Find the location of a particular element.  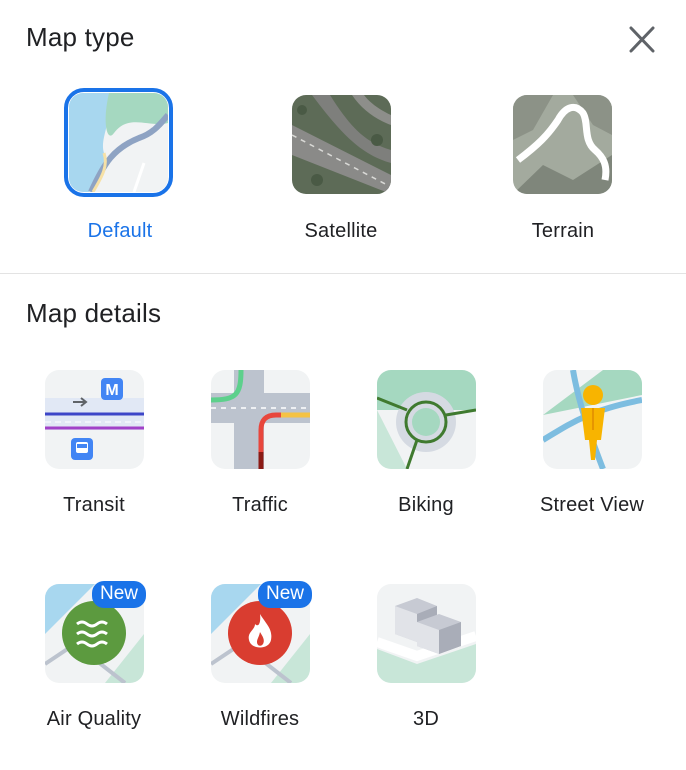

map-details-title: Map details is located at coordinates (94, 313).